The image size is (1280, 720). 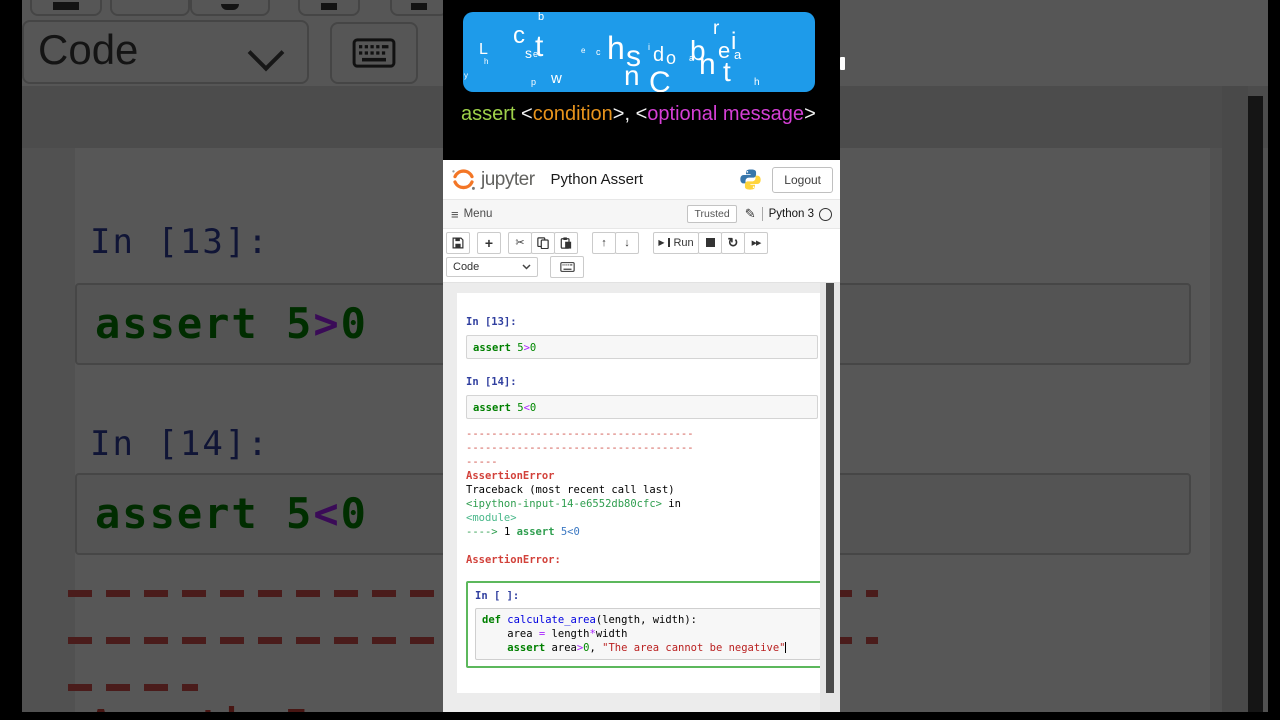 I want to click on save-button, so click(x=458, y=242).